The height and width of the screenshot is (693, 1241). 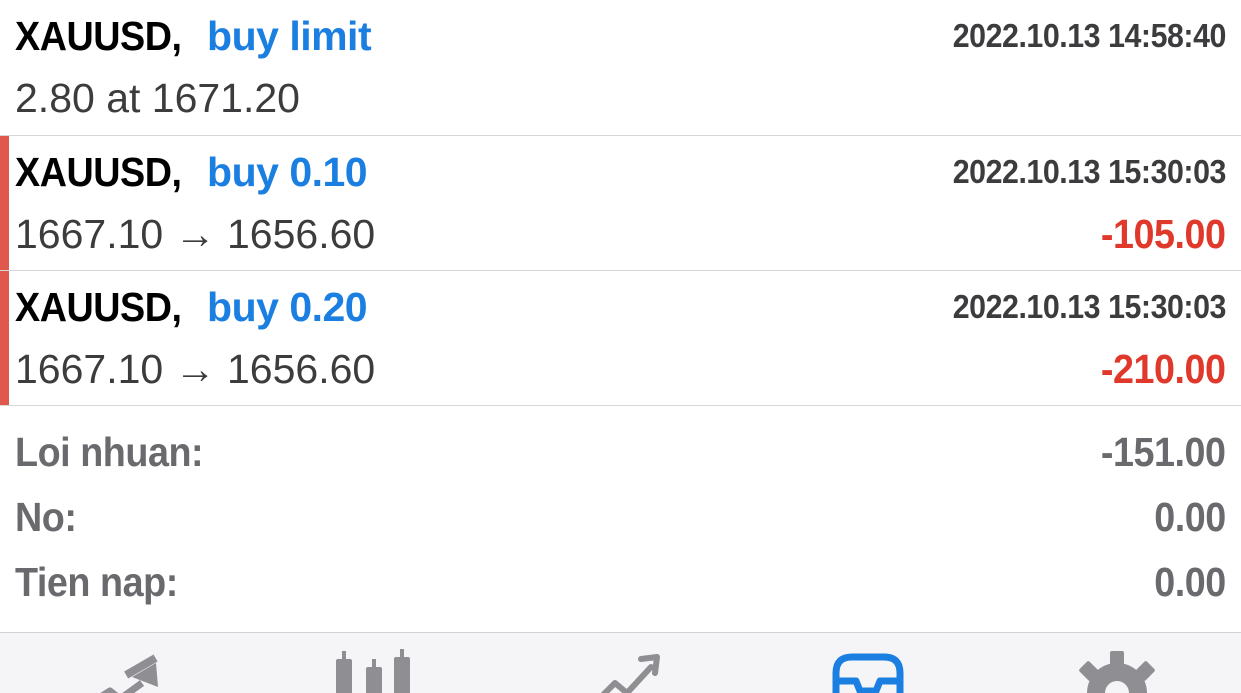 I want to click on tab-bar, so click(x=620, y=662).